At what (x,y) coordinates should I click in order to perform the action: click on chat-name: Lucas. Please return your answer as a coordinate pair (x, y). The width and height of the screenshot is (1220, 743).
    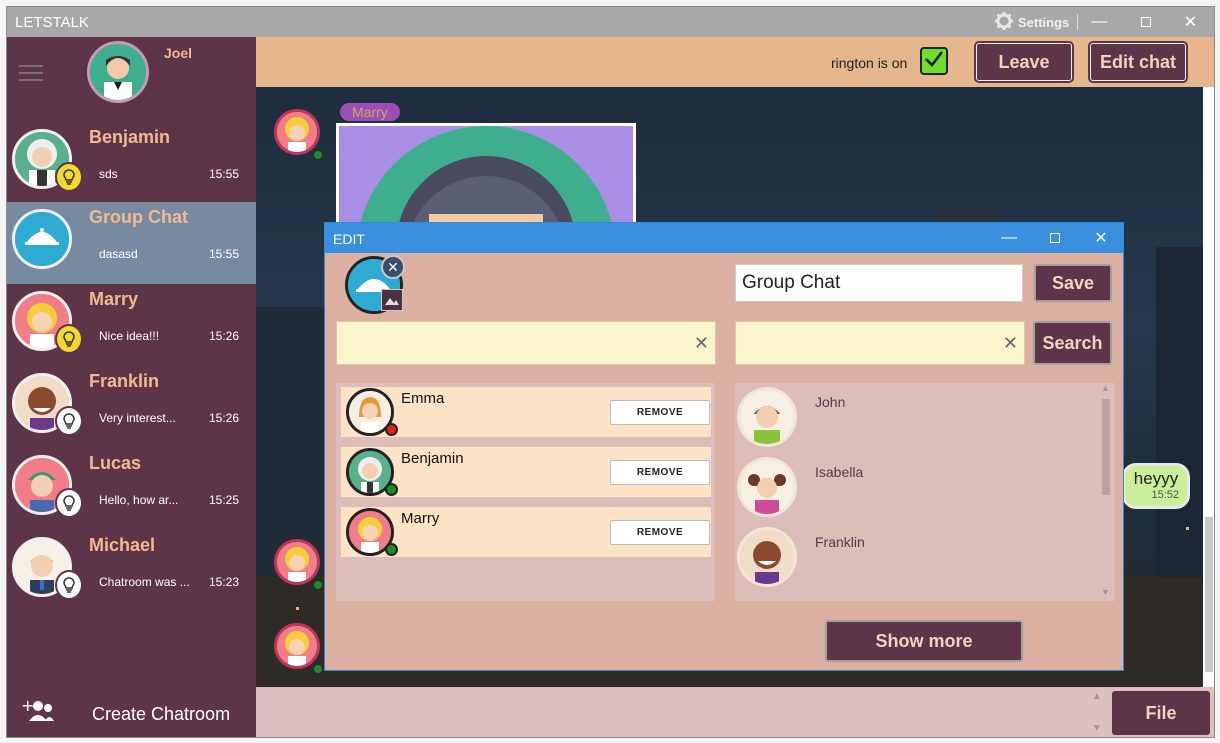
    Looking at the image, I should click on (115, 463).